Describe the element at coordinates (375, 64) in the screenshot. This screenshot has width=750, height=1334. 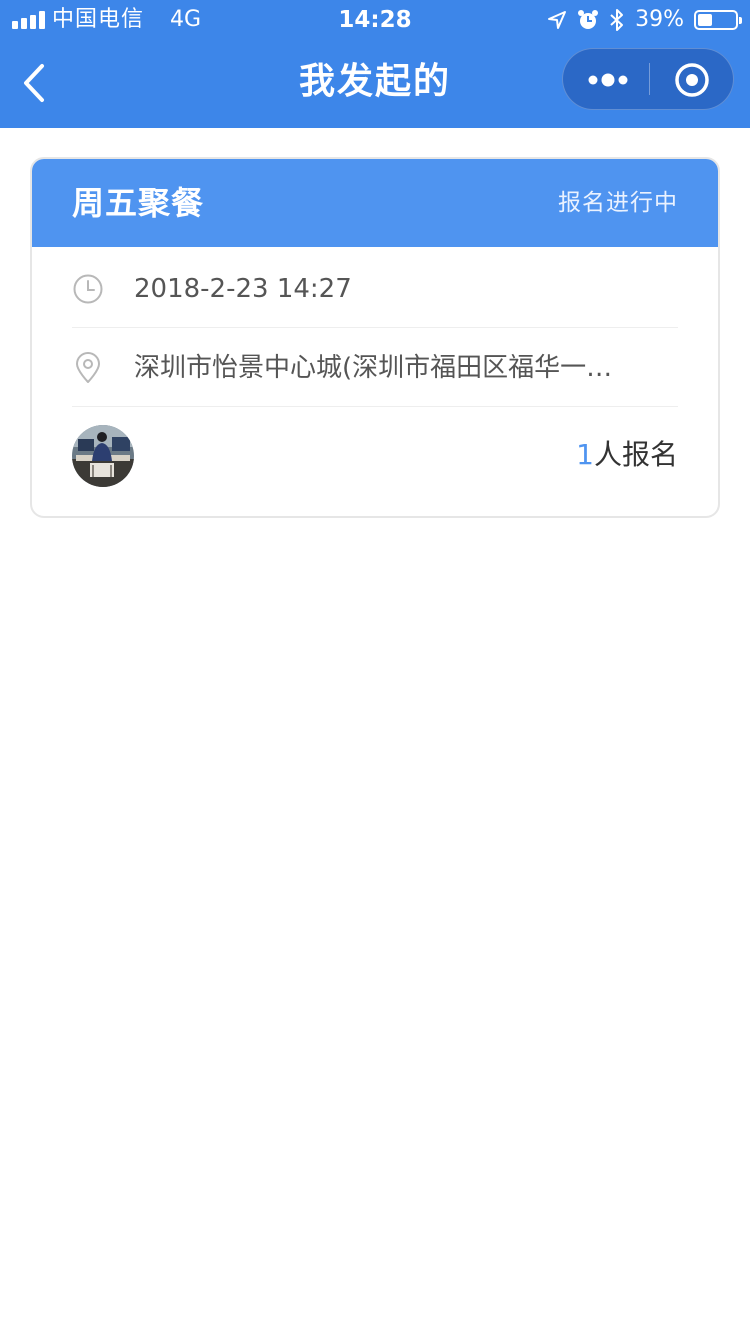
I see `header: 中国电信 4G 14:28 39% 我发起的` at that location.